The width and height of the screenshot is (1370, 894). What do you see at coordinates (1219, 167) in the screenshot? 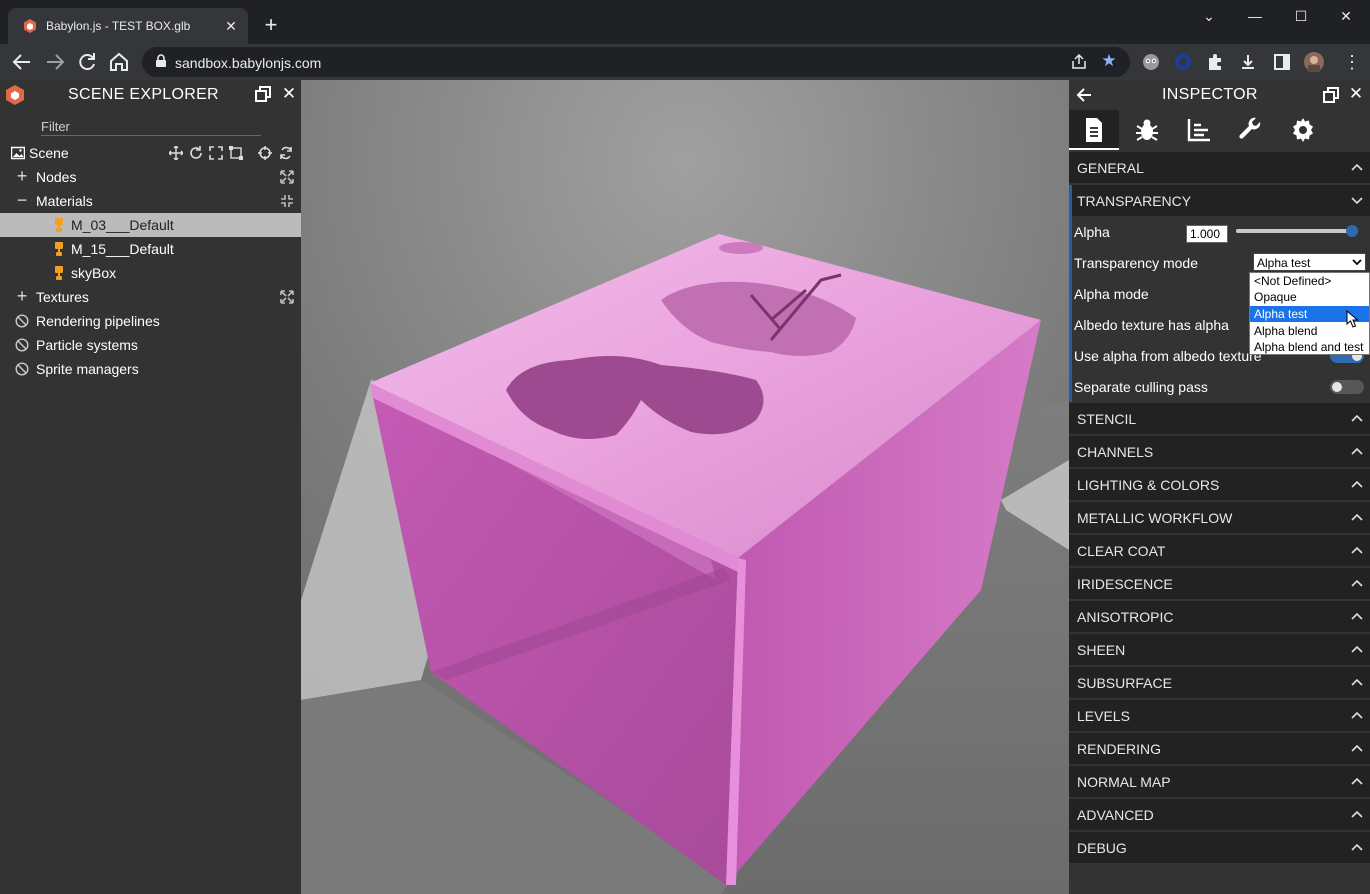
I see `section-general: GENERAL` at bounding box center [1219, 167].